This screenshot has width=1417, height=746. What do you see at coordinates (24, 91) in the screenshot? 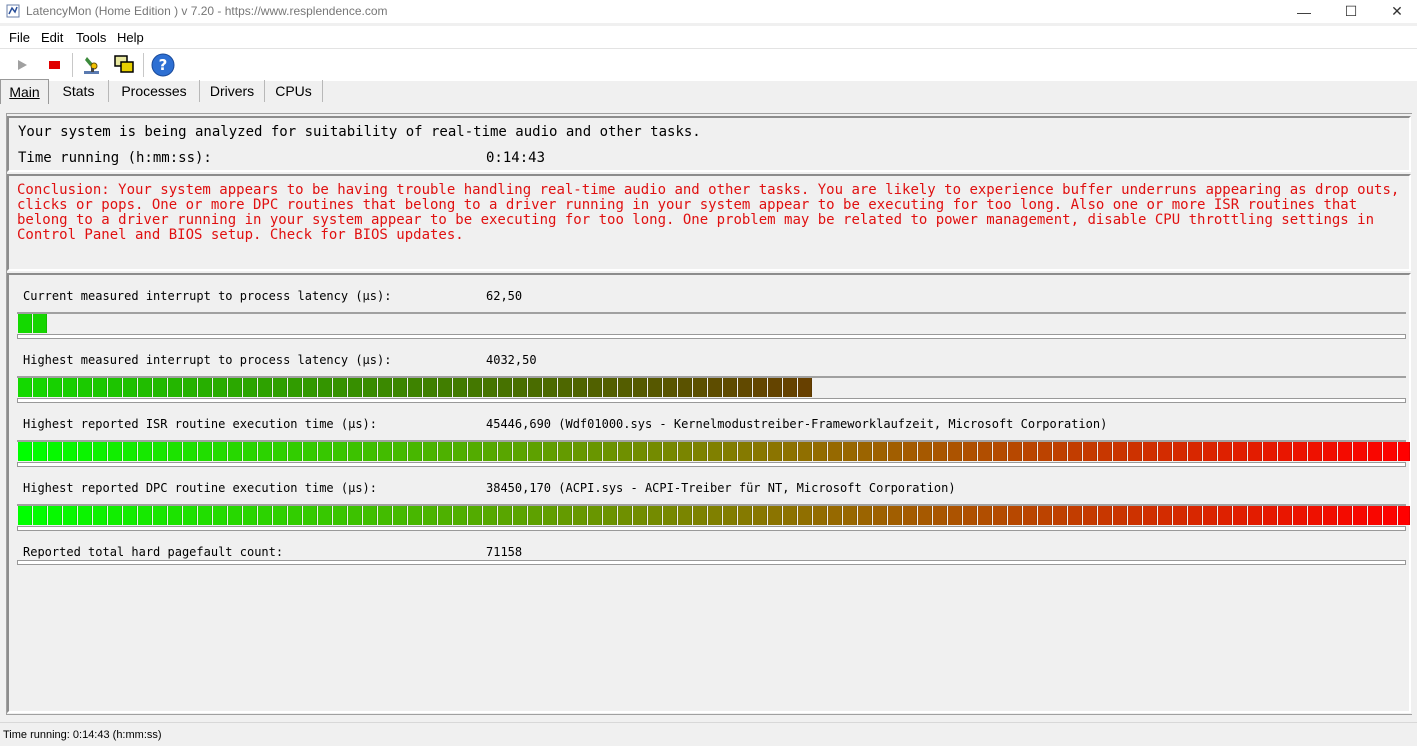
I see `tab-main: Main` at bounding box center [24, 91].